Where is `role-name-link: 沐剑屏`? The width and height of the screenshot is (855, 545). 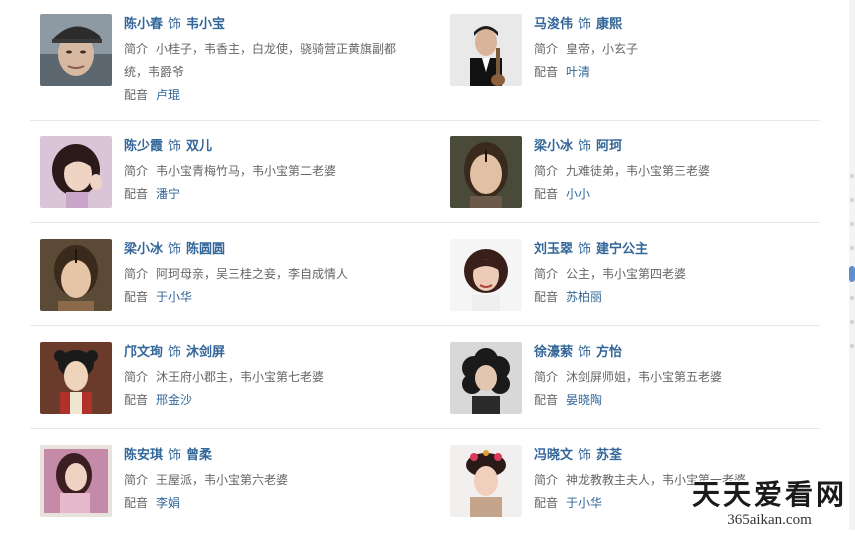
role-name-link: 沐剑屏 is located at coordinates (205, 352).